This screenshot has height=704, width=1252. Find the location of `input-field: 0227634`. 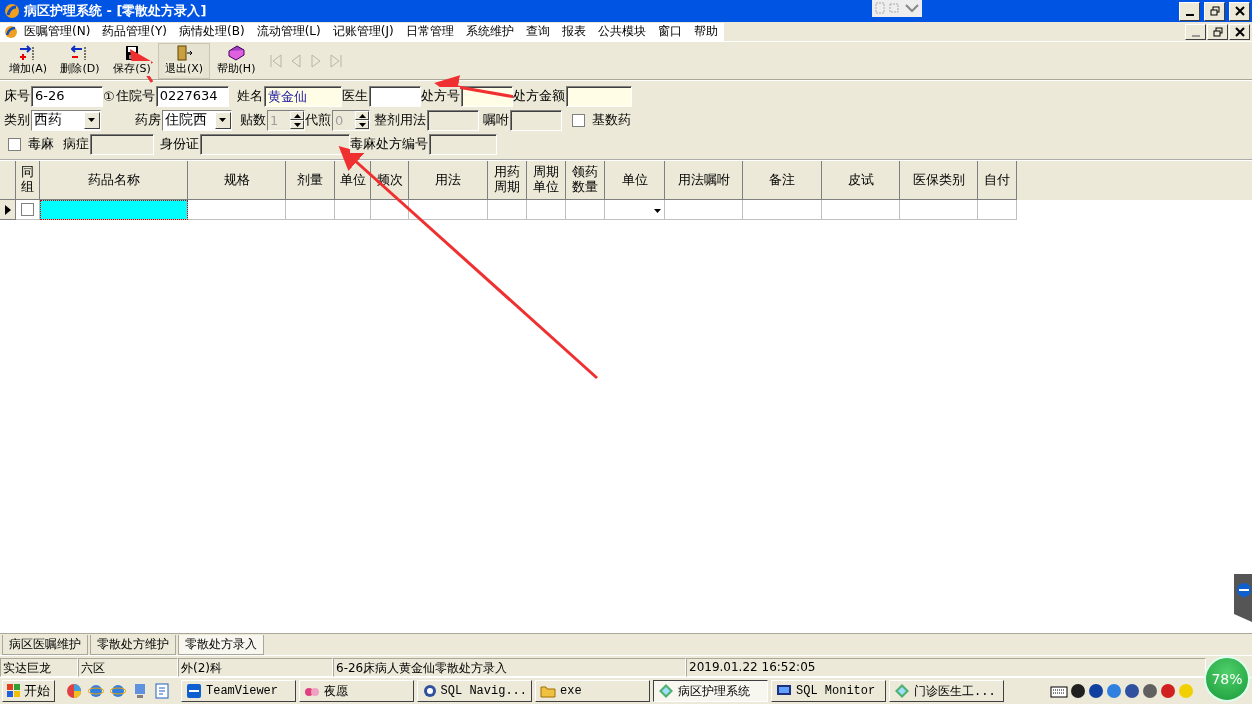

input-field: 0227634 is located at coordinates (192, 96).